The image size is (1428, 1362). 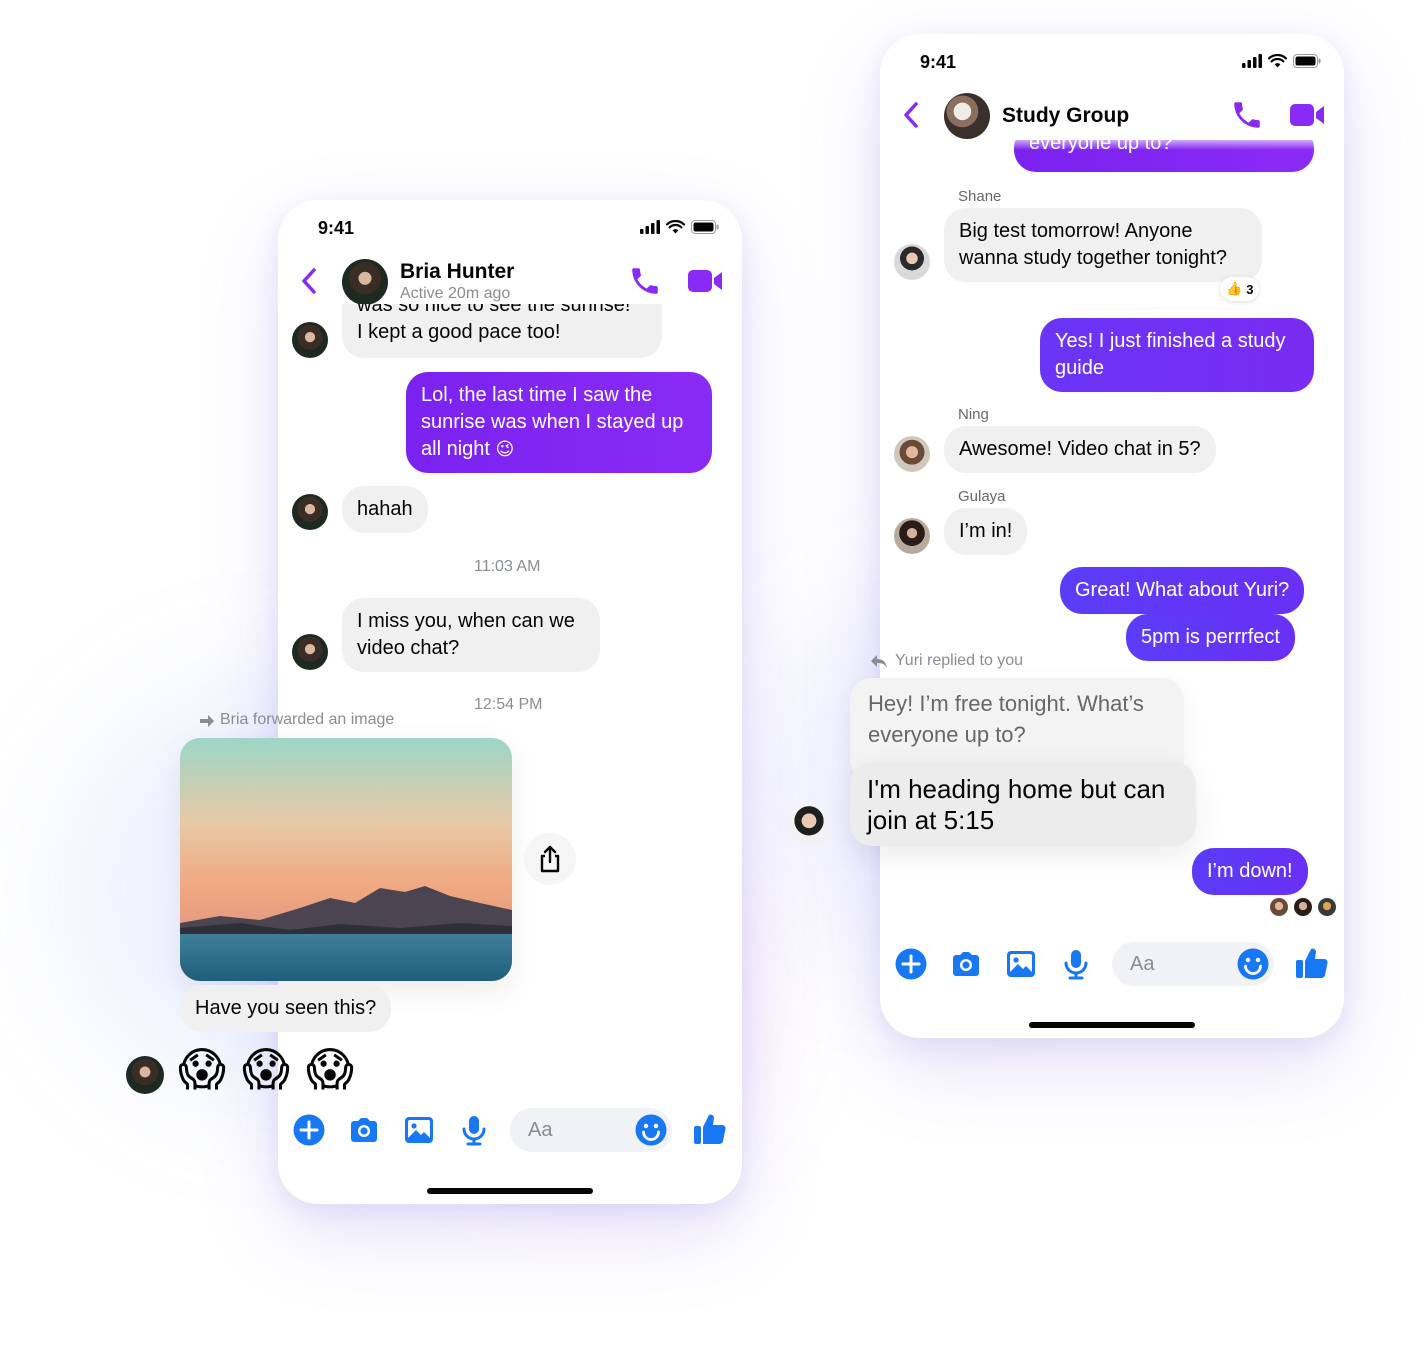 I want to click on group-name: Study Group, so click(x=1065, y=116).